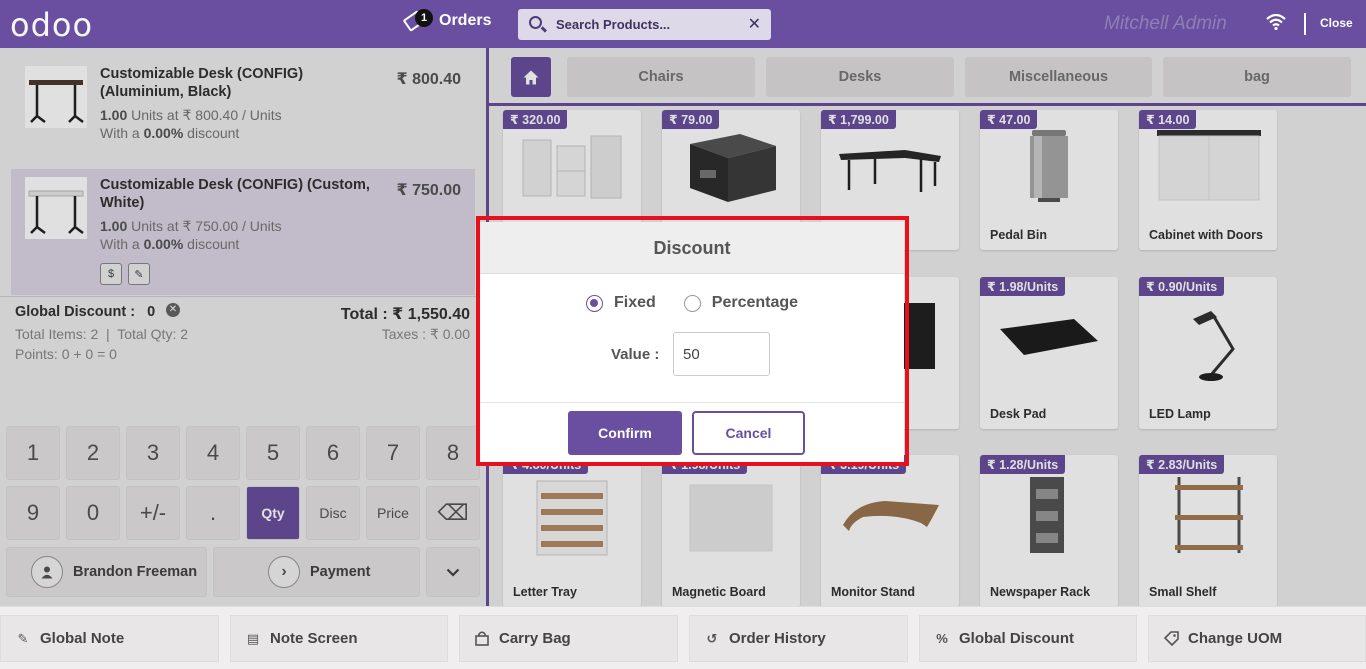 This screenshot has height=669, width=1366. Describe the element at coordinates (1276, 22) in the screenshot. I see `wifi-icon` at that location.